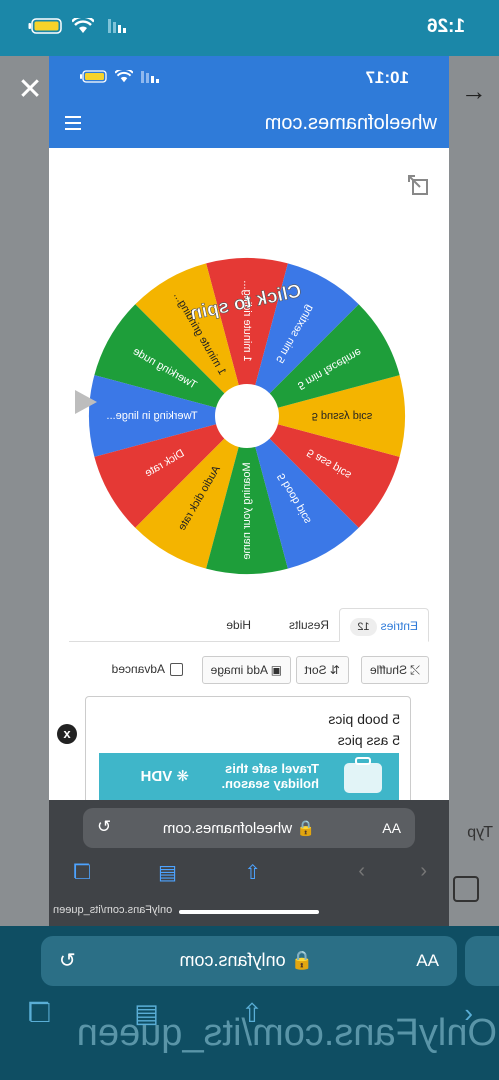 The width and height of the screenshot is (499, 1080). I want to click on sort-label: Sort, so click(315, 670).